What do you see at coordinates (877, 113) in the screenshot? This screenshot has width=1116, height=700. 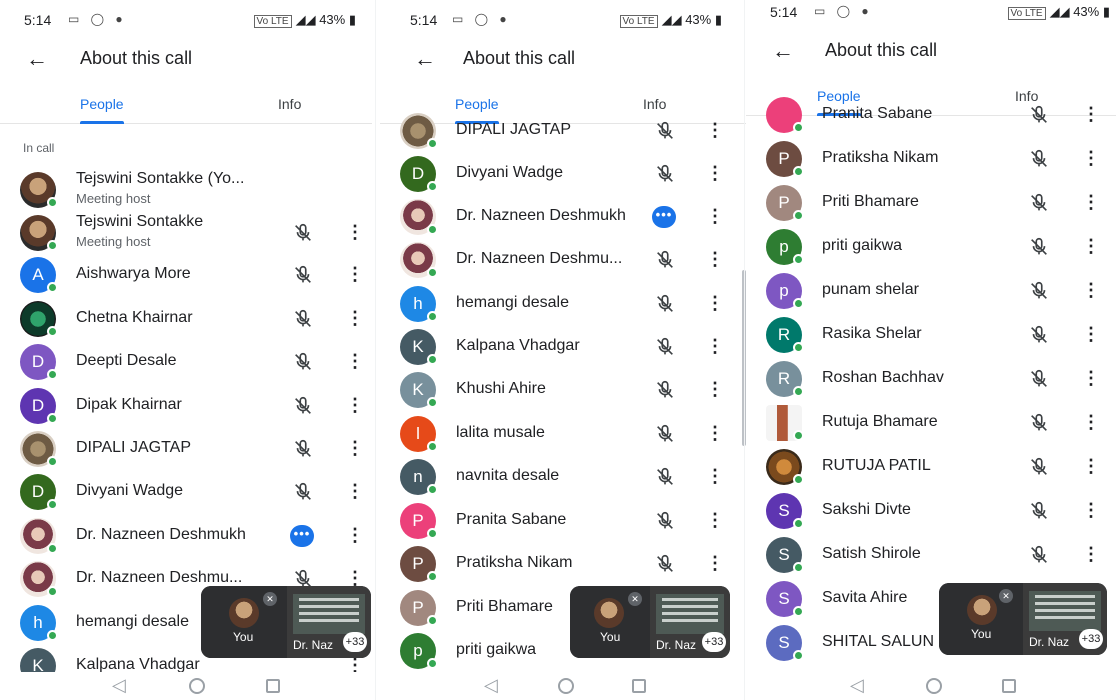 I see `participant-name: Pranita Sabane` at bounding box center [877, 113].